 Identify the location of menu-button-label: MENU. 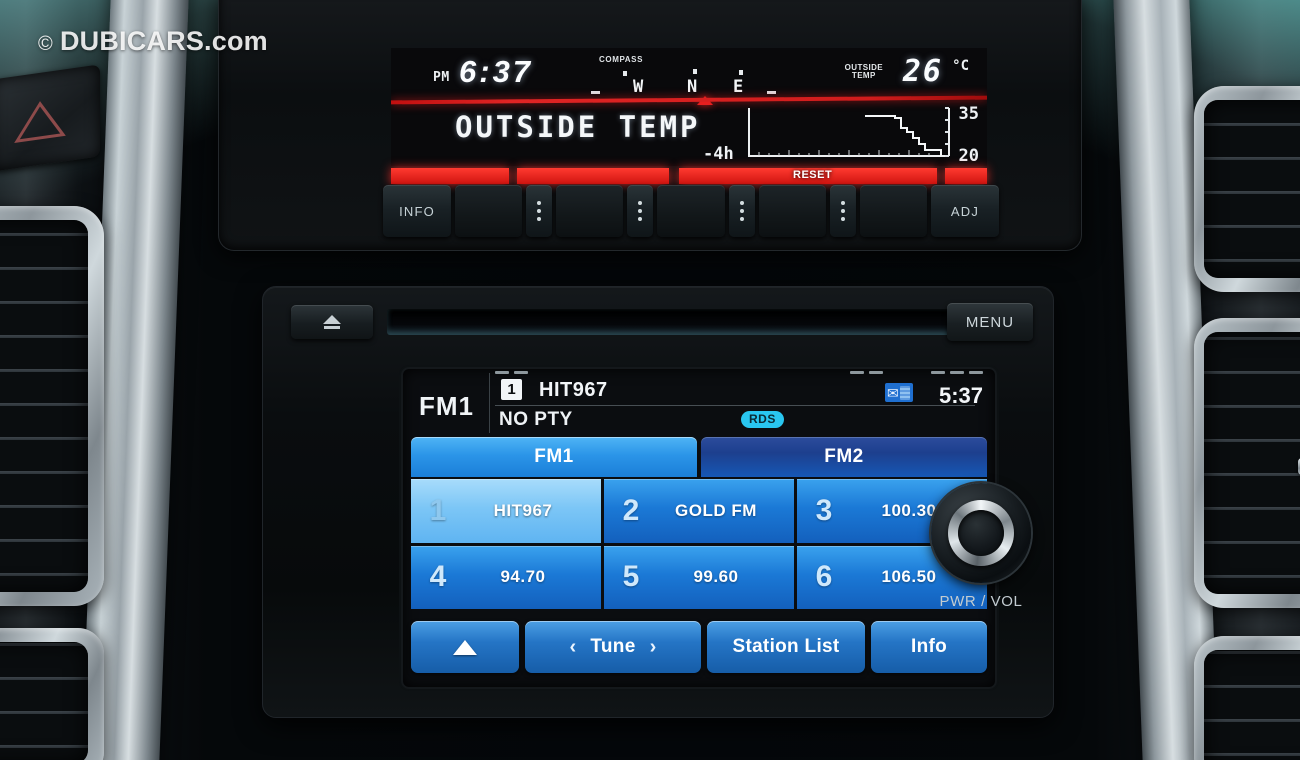
(990, 322).